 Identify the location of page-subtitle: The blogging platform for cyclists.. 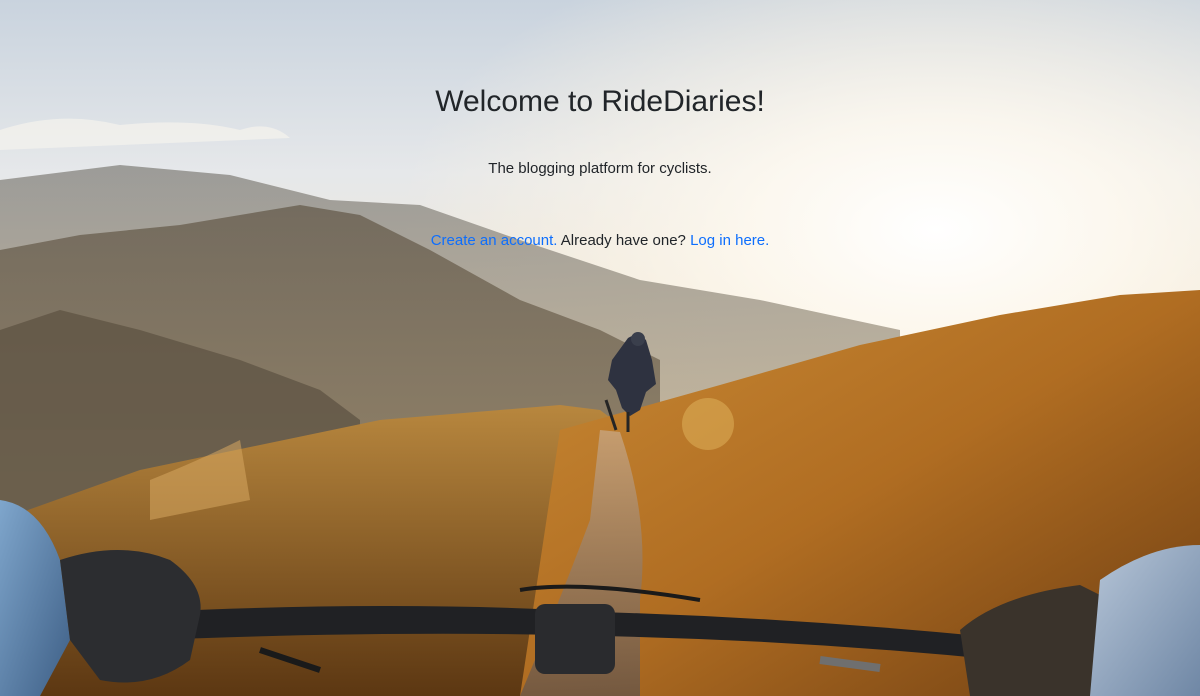
(600, 168).